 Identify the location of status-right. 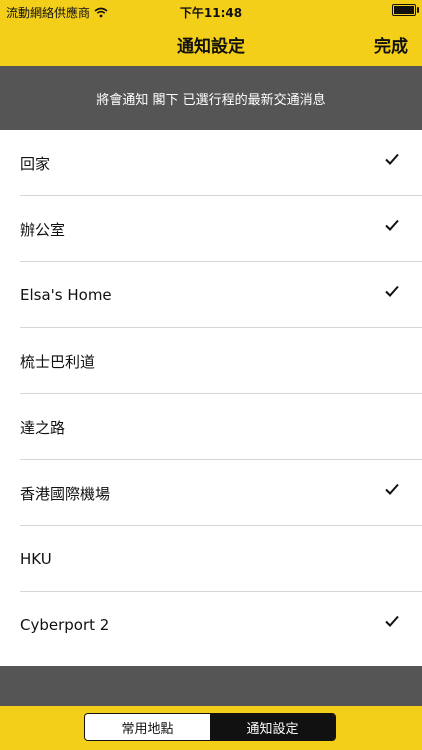
(403, 10).